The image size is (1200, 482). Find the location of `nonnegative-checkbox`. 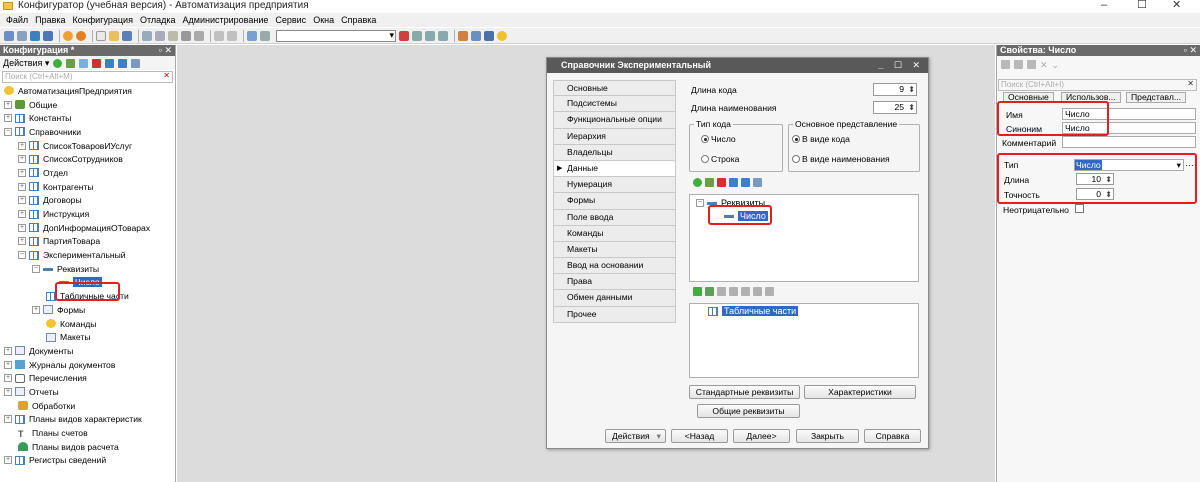

nonnegative-checkbox is located at coordinates (1079, 208).